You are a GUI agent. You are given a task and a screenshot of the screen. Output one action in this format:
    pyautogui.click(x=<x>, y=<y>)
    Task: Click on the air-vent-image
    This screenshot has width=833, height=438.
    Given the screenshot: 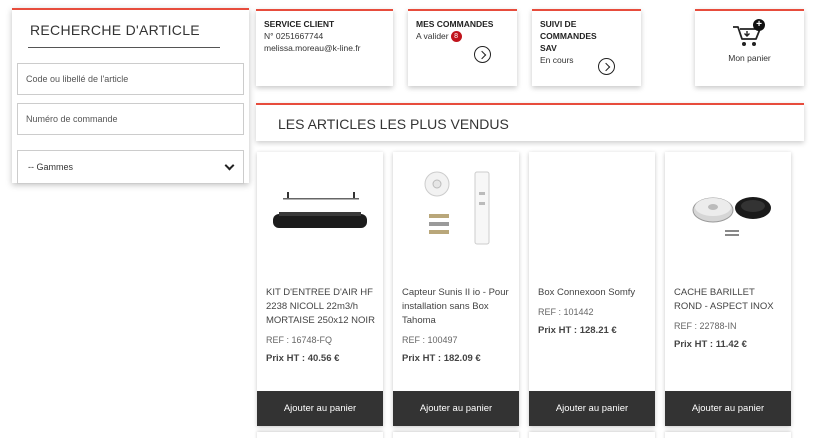 What is the action you would take?
    pyautogui.click(x=320, y=210)
    